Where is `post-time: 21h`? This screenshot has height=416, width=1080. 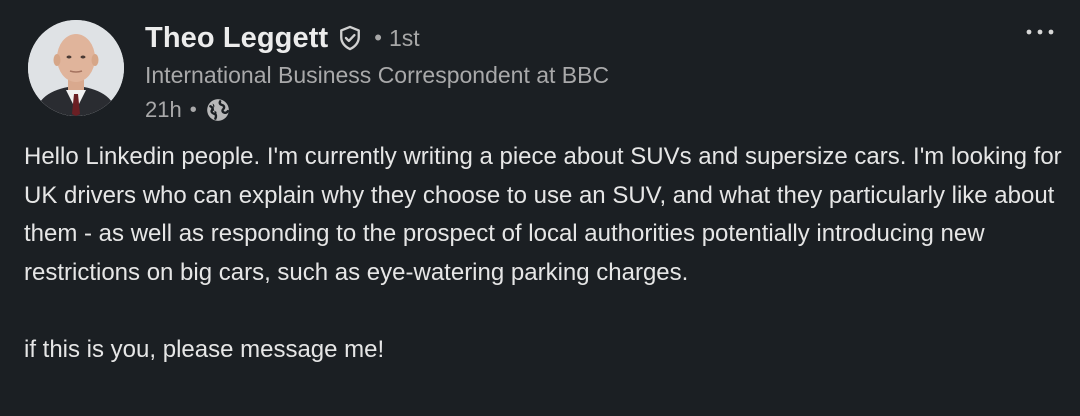 post-time: 21h is located at coordinates (163, 109).